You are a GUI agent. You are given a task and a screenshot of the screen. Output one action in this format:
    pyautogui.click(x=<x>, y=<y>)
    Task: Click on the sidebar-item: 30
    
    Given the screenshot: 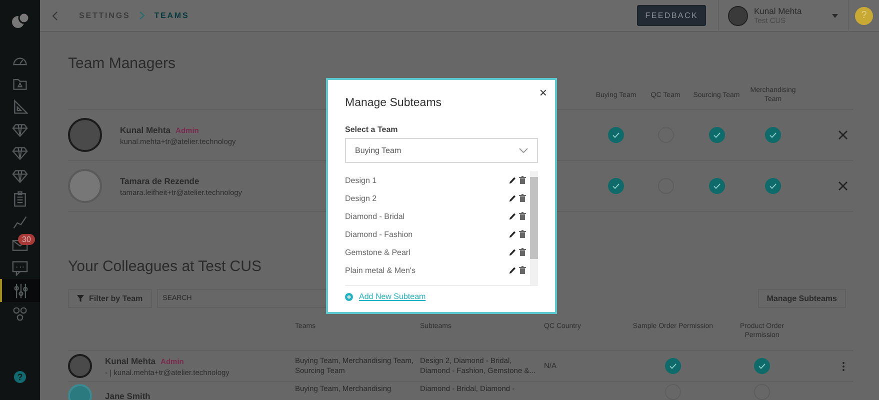 What is the action you would take?
    pyautogui.click(x=20, y=244)
    